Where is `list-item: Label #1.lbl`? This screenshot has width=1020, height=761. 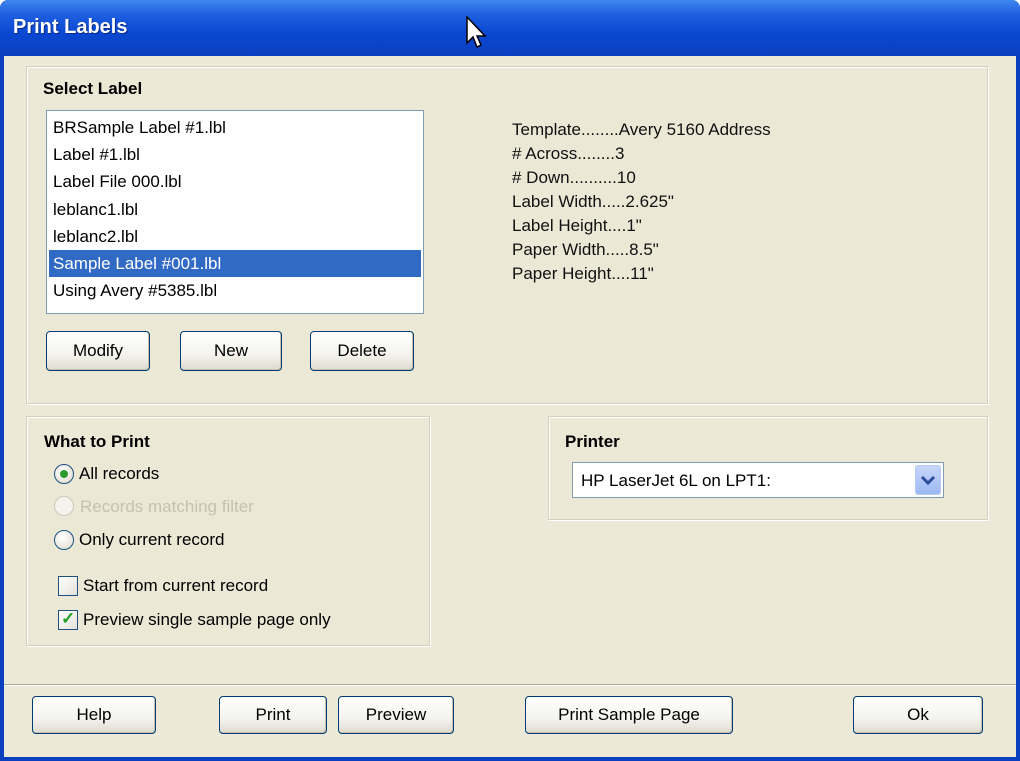
list-item: Label #1.lbl is located at coordinates (235, 154).